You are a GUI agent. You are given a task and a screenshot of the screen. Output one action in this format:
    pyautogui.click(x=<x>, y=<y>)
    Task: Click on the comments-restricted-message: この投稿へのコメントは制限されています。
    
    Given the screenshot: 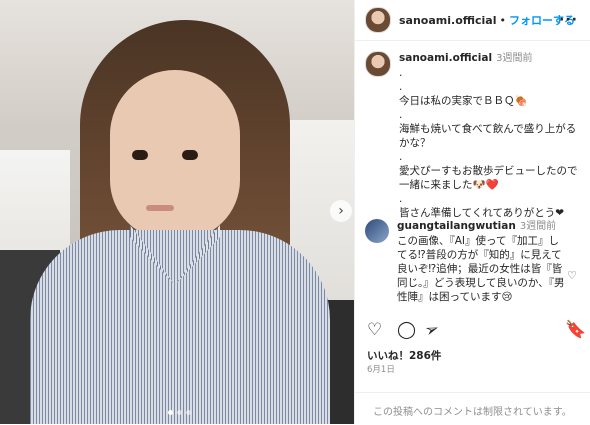 What is the action you would take?
    pyautogui.click(x=472, y=412)
    